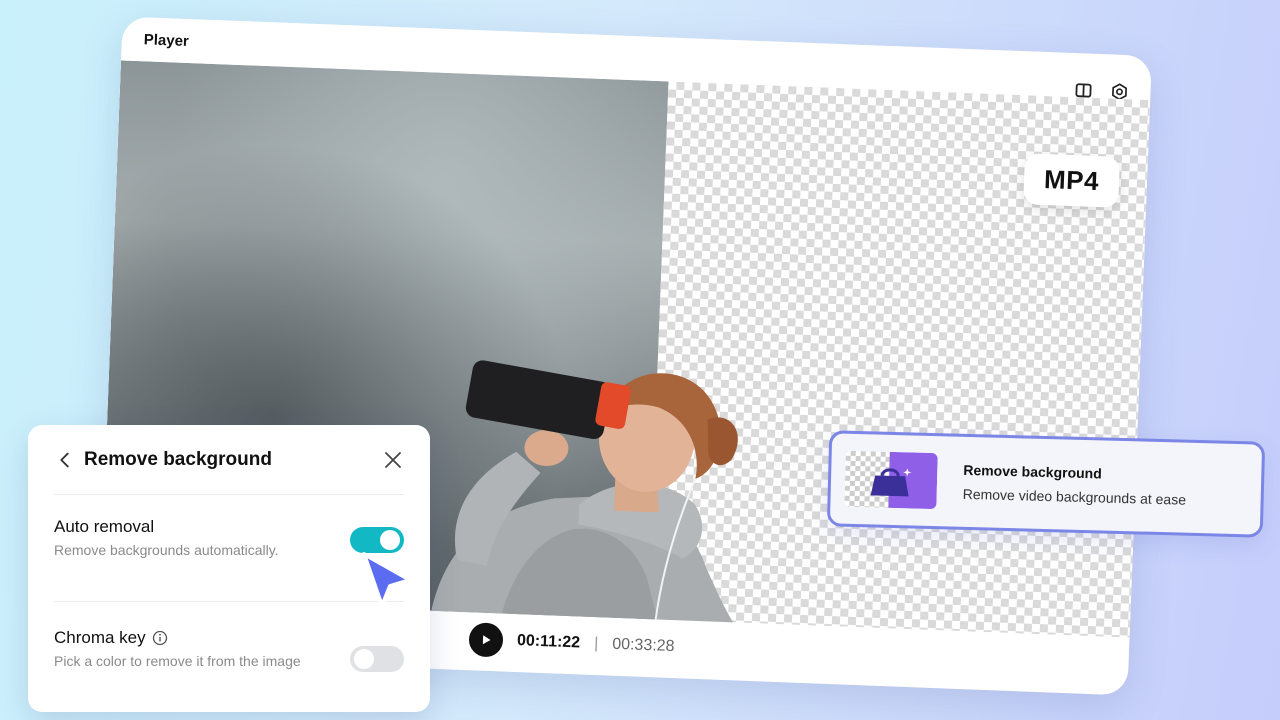 The width and height of the screenshot is (1280, 720). Describe the element at coordinates (177, 661) in the screenshot. I see `option-description: Pick a color to remove it from the image` at that location.